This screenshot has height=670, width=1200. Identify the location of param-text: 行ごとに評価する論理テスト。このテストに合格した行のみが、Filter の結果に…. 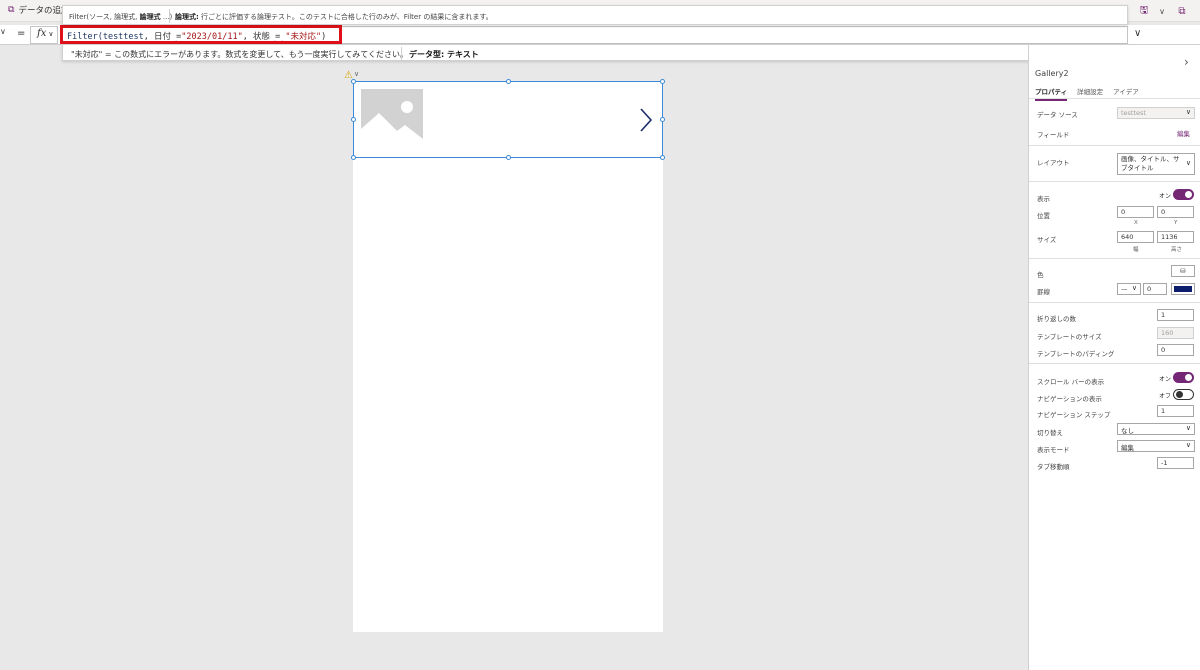
(345, 17).